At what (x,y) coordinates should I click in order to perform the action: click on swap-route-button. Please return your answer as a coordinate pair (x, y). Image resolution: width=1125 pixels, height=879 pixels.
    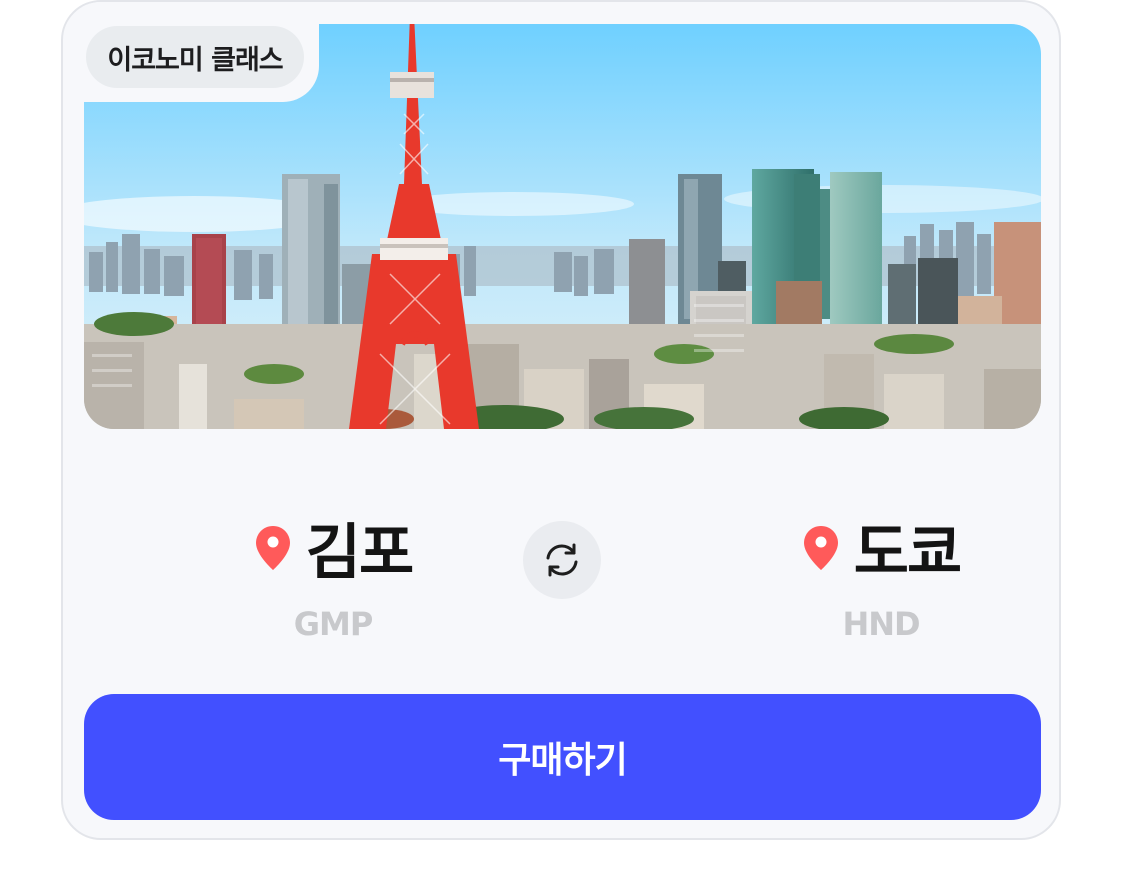
    Looking at the image, I should click on (562, 560).